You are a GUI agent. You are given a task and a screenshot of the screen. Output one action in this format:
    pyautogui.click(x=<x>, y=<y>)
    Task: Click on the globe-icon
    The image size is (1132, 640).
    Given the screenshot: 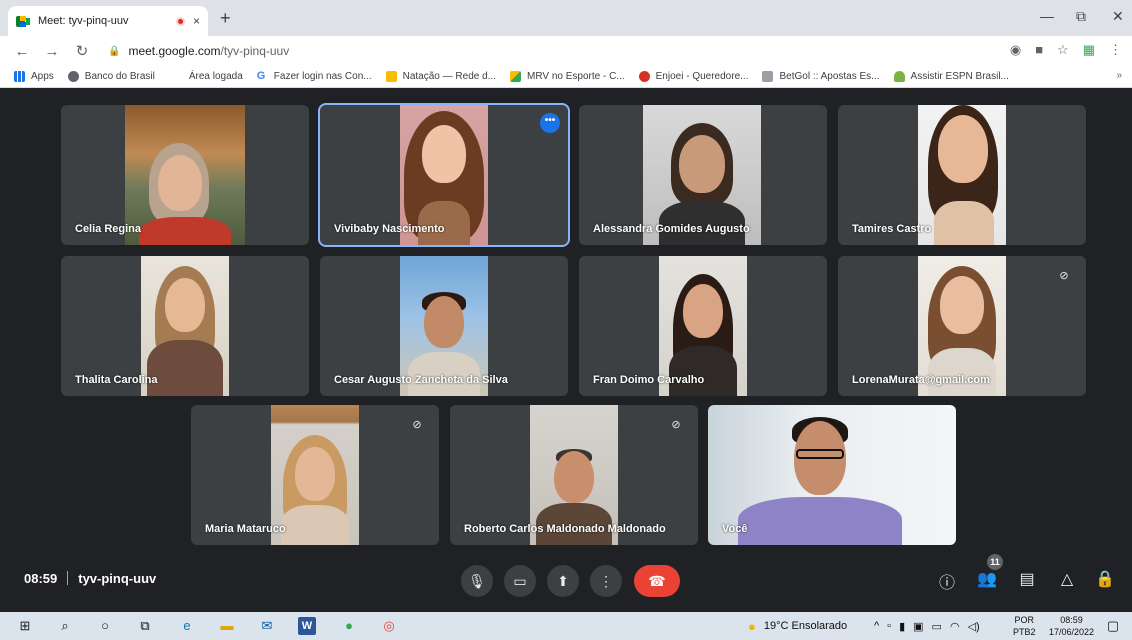 What is the action you would take?
    pyautogui.click(x=73, y=76)
    